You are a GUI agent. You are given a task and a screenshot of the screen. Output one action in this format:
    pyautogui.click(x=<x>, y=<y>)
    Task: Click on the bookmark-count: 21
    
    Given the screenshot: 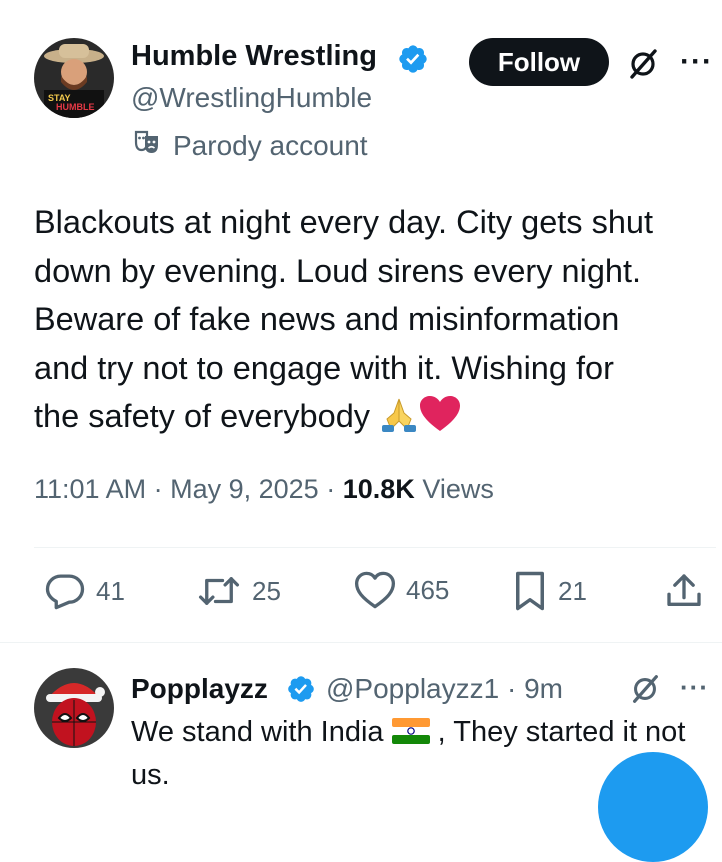 What is the action you would take?
    pyautogui.click(x=572, y=590)
    